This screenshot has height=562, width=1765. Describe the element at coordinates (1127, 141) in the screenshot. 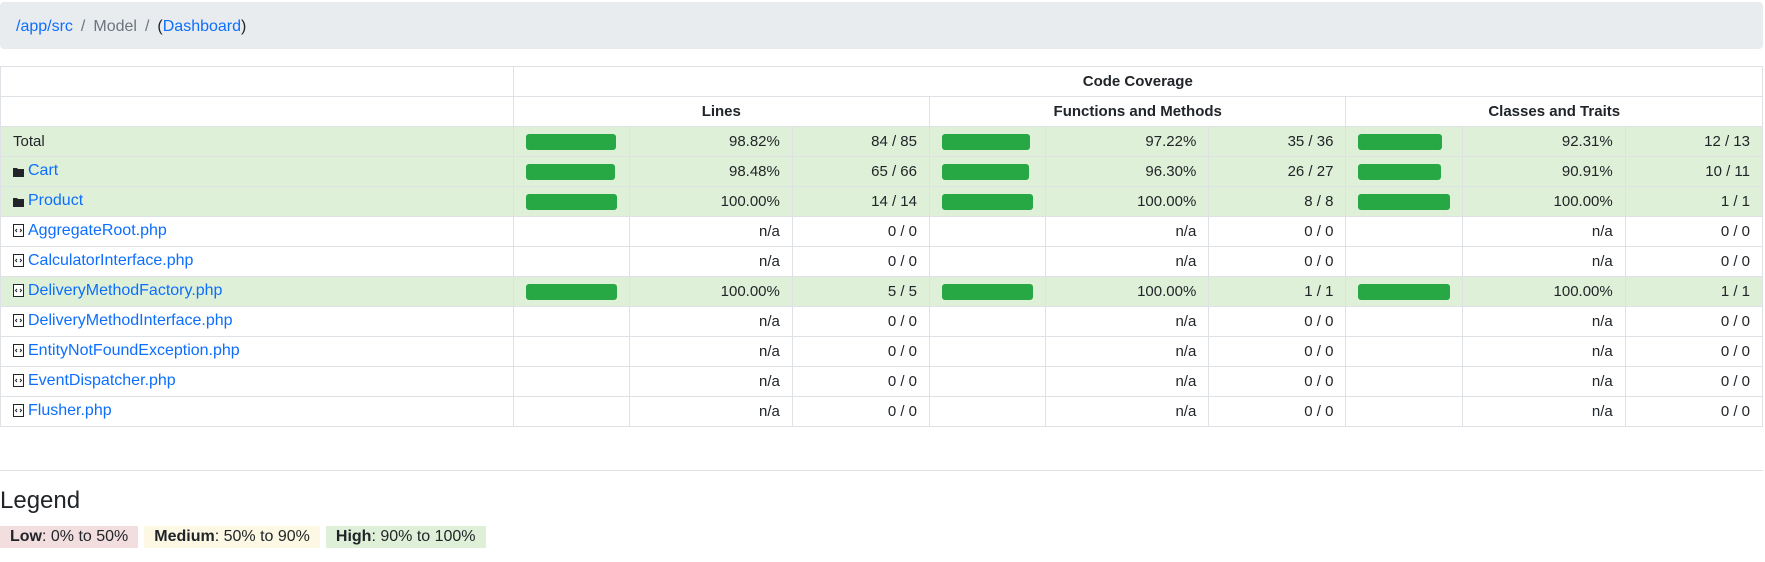

I see `functions-percent: 97.22%` at that location.